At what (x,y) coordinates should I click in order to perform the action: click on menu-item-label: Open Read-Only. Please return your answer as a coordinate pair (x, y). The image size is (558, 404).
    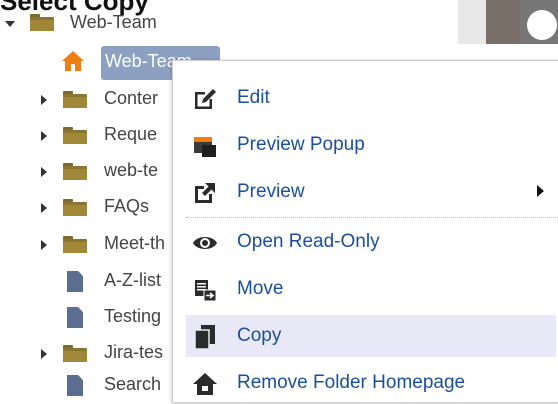
    Looking at the image, I should click on (308, 241).